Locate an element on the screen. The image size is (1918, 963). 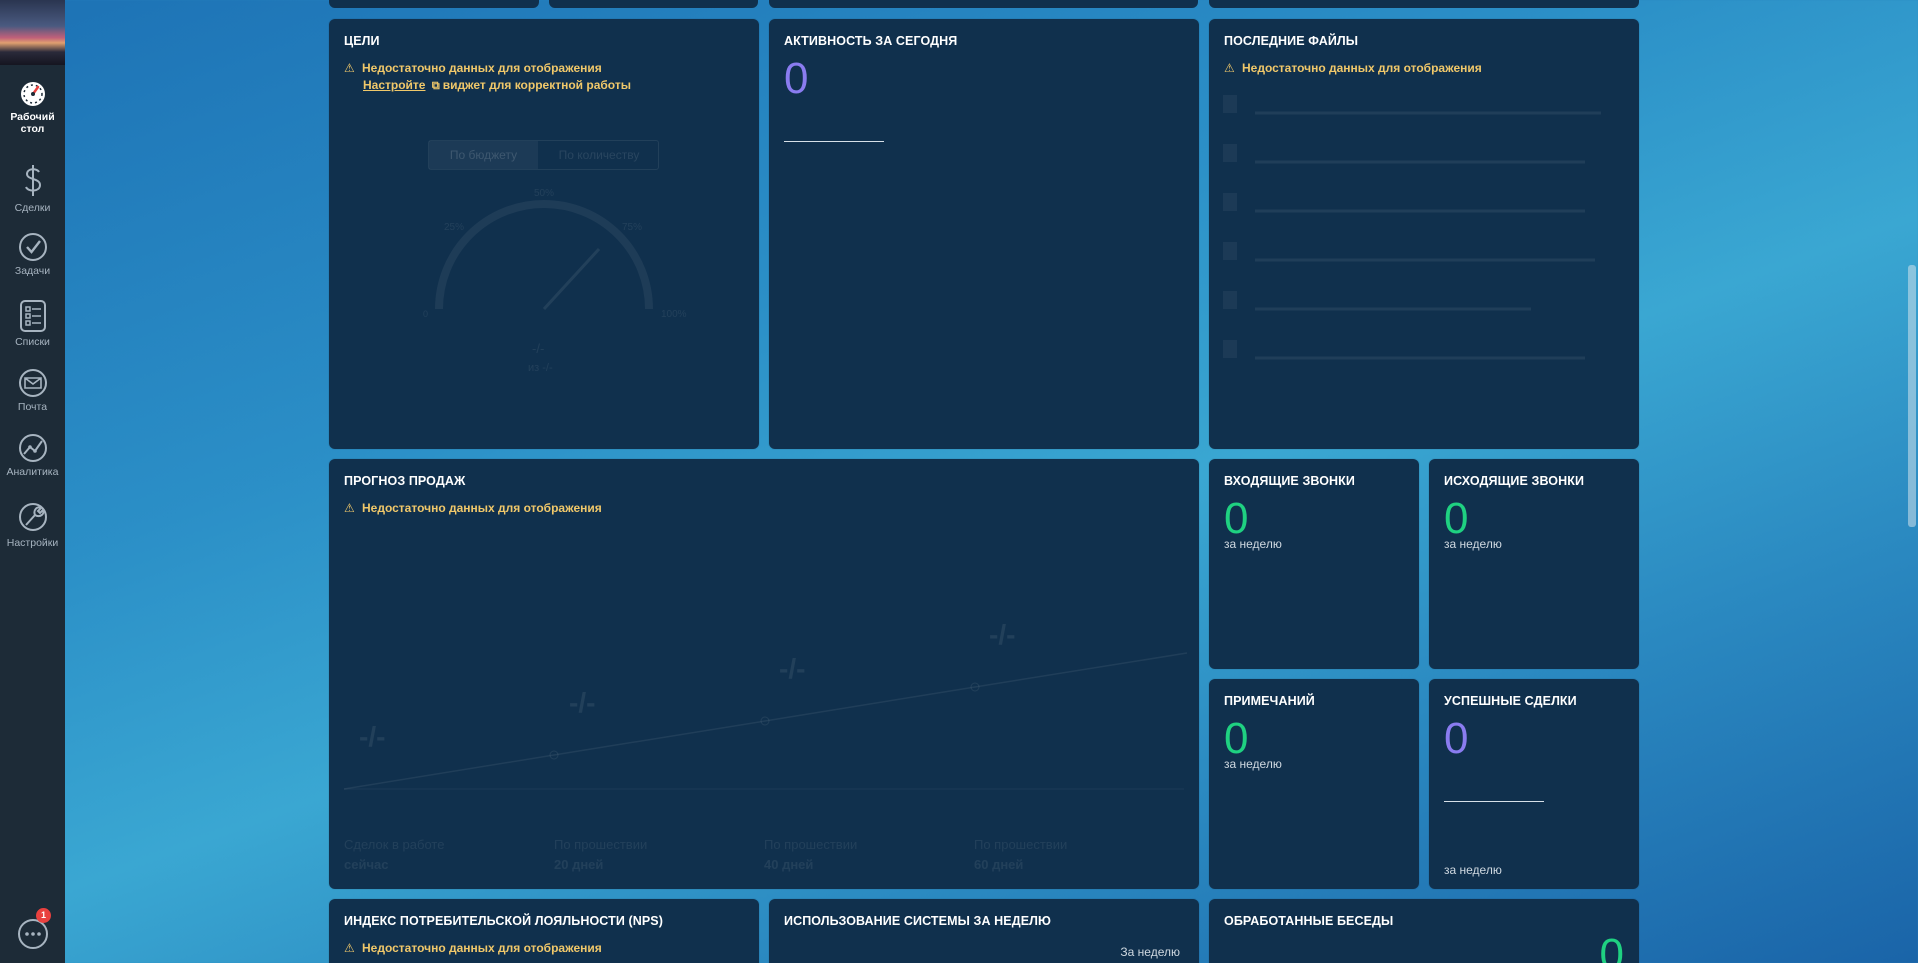
widget-title: АКТИВНОСТЬ ЗА СЕГОДНЯ is located at coordinates (871, 41).